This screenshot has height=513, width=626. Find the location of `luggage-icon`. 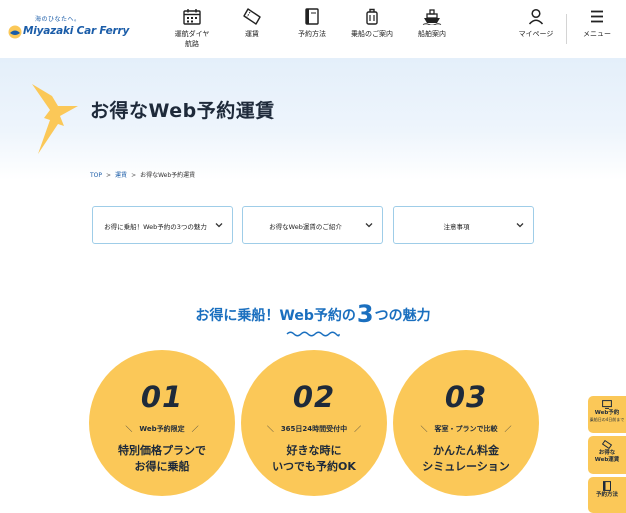

luggage-icon is located at coordinates (372, 16).